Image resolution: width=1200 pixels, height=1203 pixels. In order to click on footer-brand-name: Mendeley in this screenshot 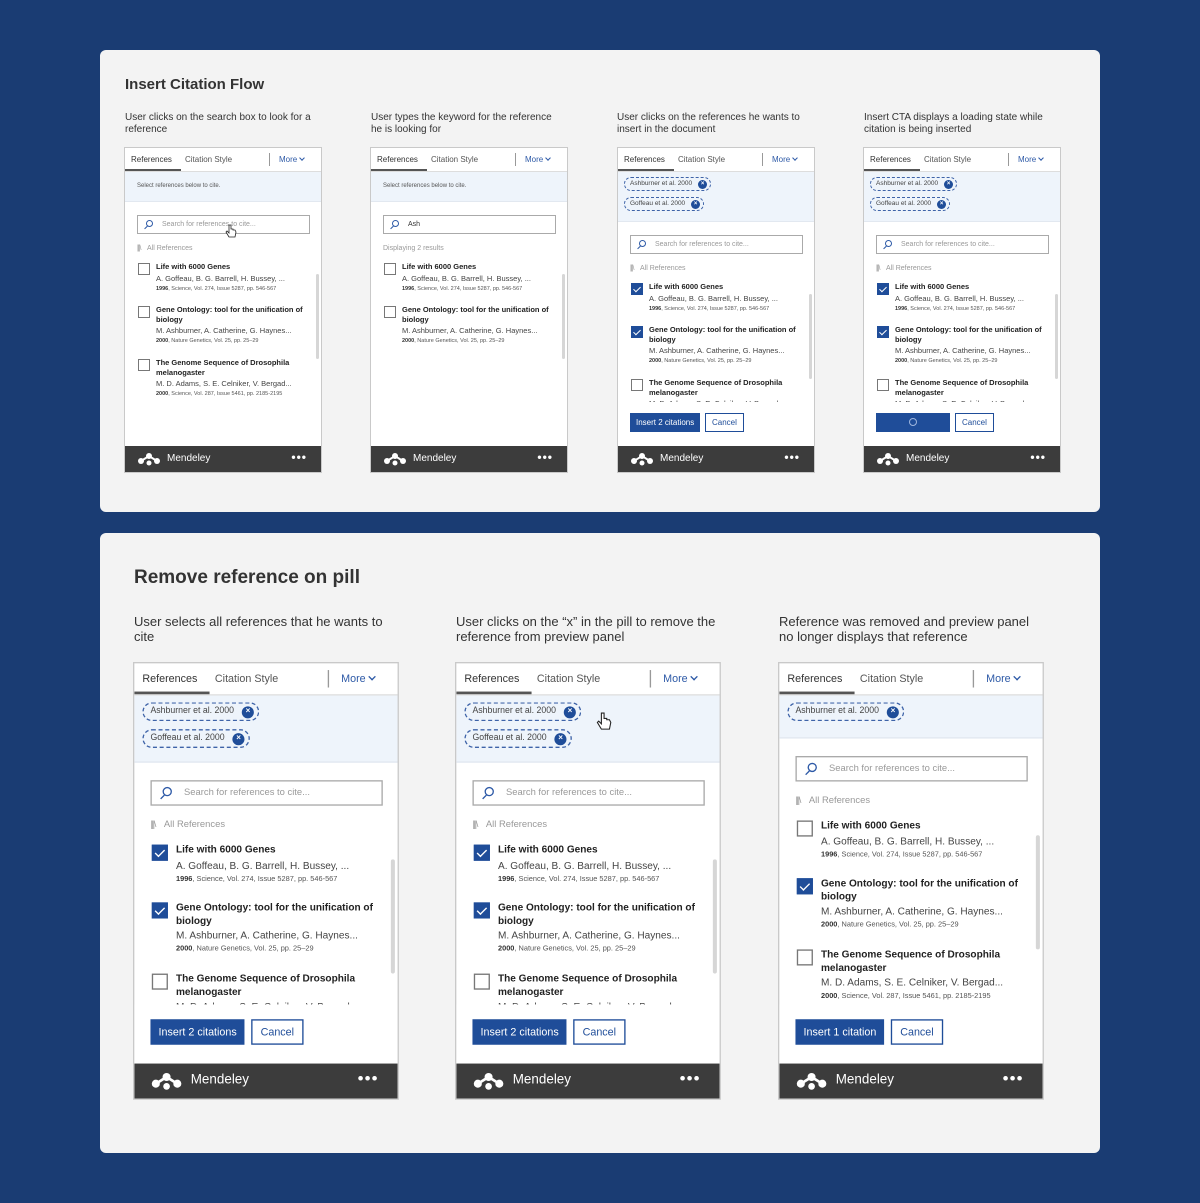, I will do `click(219, 1080)`.